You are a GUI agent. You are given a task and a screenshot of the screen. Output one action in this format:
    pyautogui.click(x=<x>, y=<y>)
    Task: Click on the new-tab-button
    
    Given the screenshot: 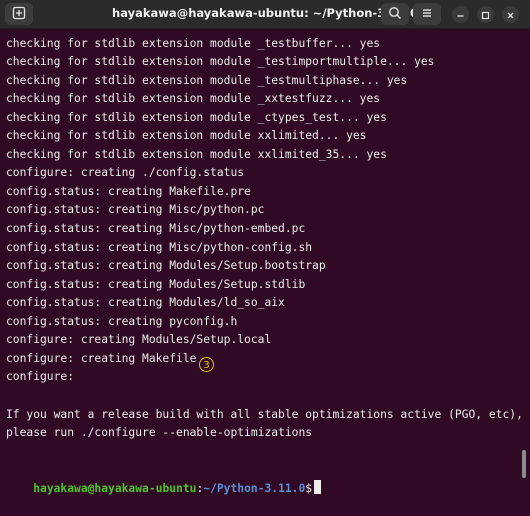 What is the action you would take?
    pyautogui.click(x=19, y=14)
    